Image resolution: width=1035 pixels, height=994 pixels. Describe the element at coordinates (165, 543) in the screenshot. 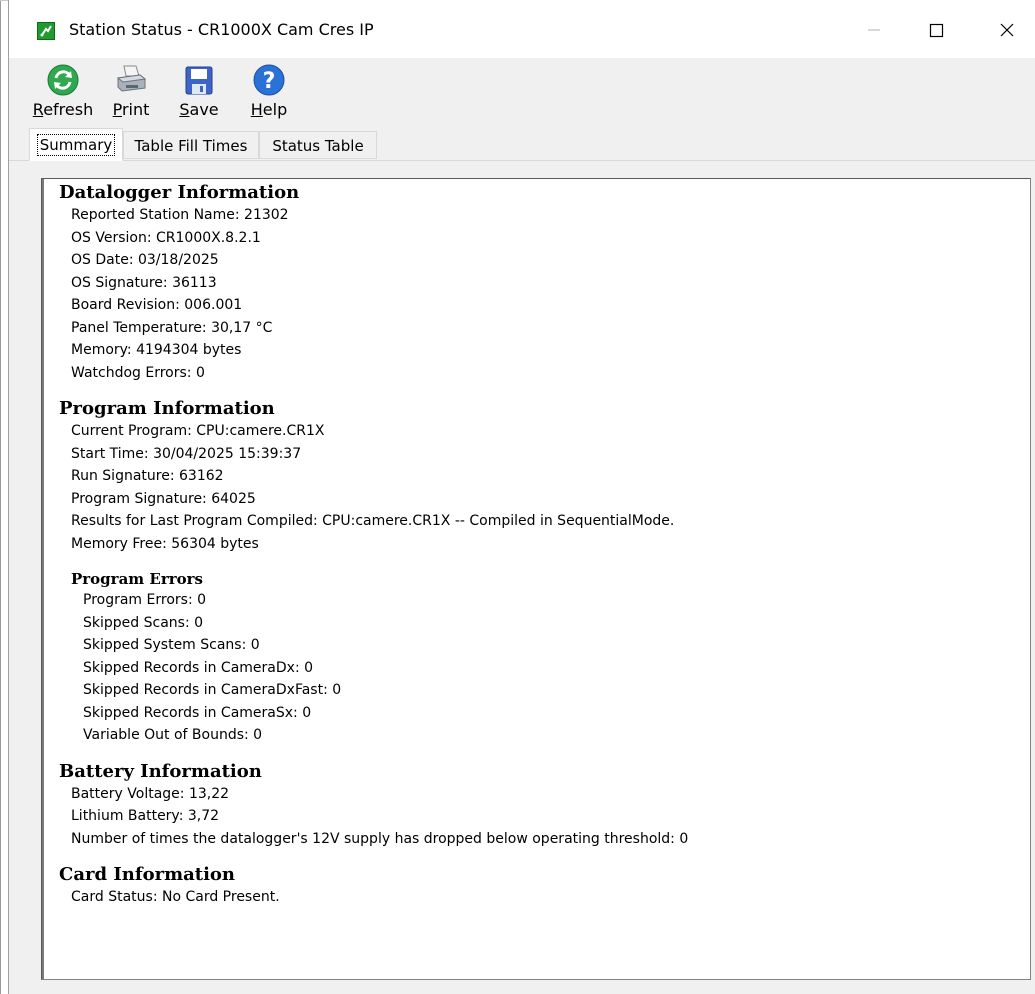

I see `program-line: Memory Free: 56304 bytes` at that location.